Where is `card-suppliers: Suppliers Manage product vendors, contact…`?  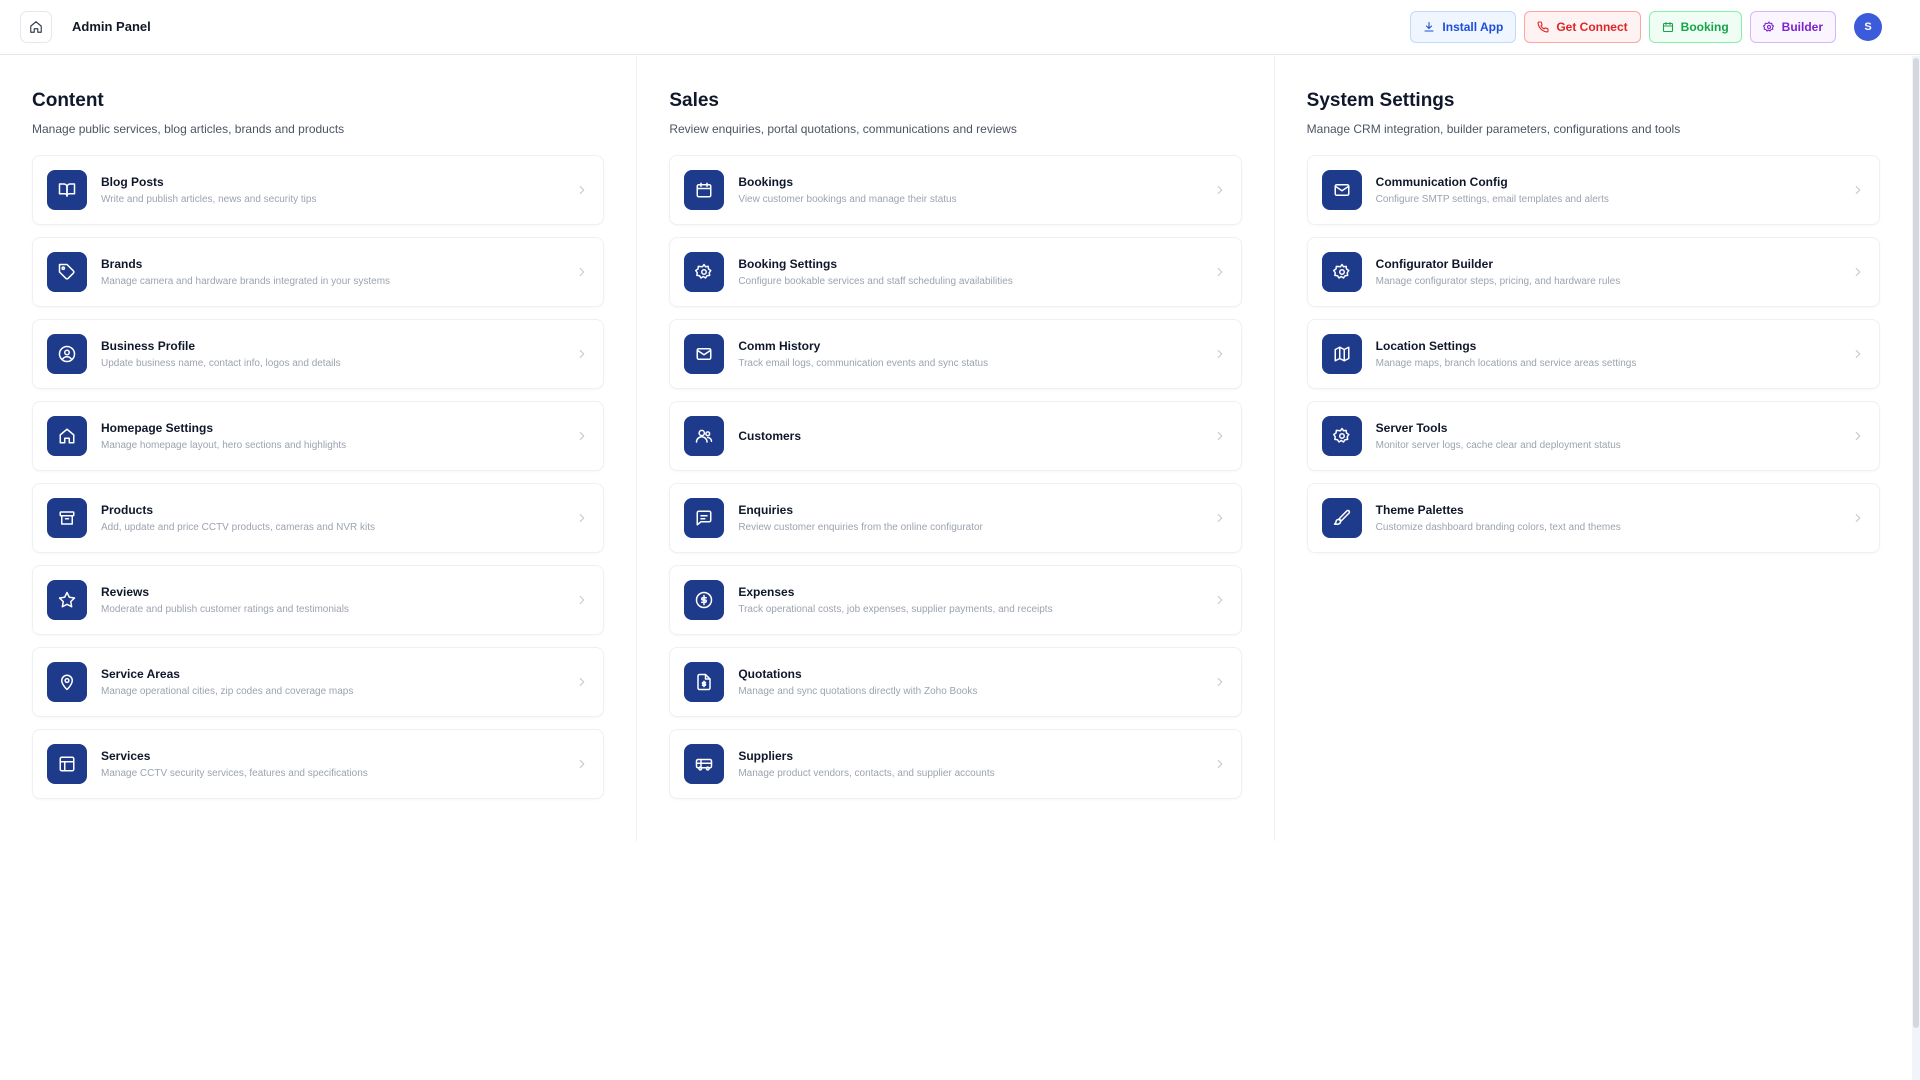 card-suppliers: Suppliers Manage product vendors, contact… is located at coordinates (955, 764).